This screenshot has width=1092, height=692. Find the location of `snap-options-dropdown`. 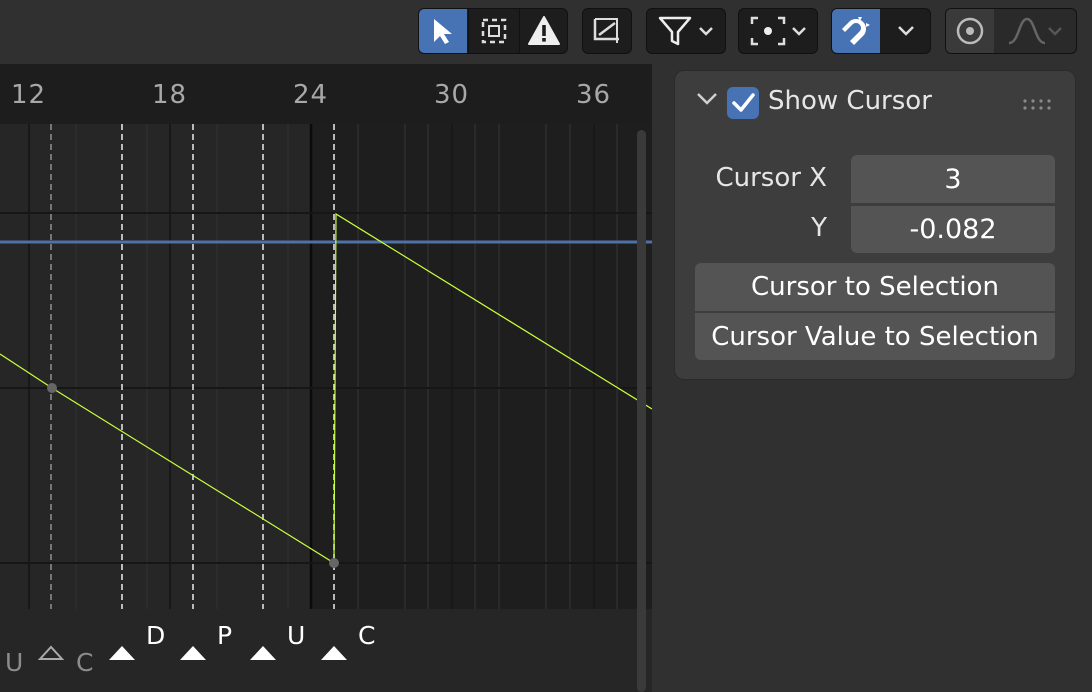

snap-options-dropdown is located at coordinates (905, 31).